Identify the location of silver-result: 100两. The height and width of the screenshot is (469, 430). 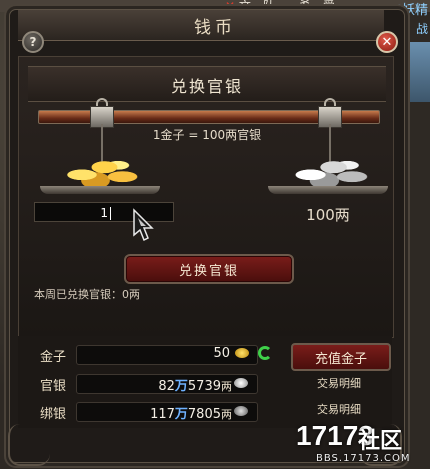
(328, 215).